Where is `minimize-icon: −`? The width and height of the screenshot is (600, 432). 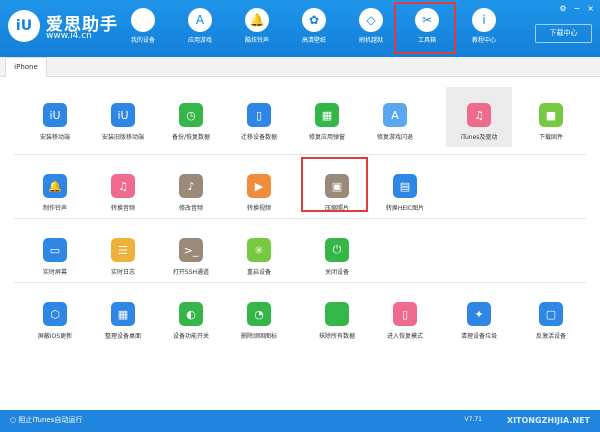
minimize-icon: − is located at coordinates (577, 8).